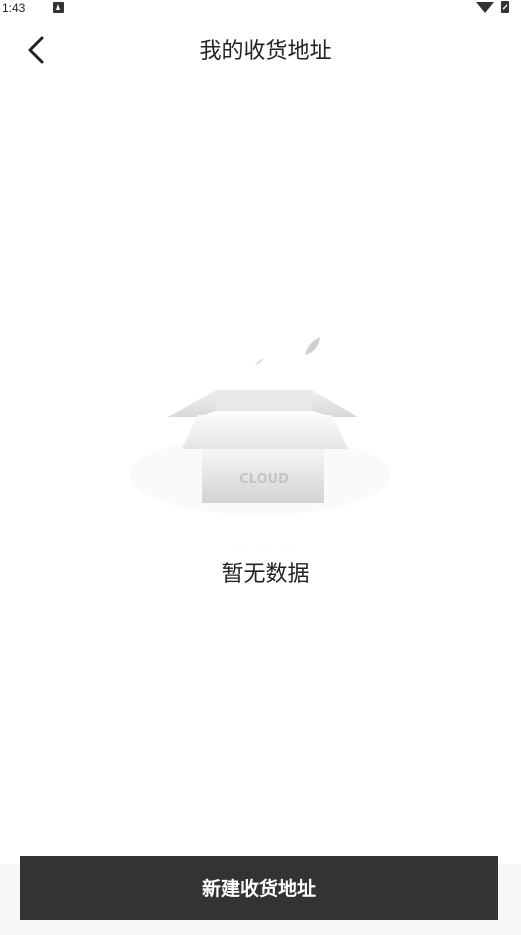  What do you see at coordinates (505, 7) in the screenshot?
I see `battery-charging-icon` at bounding box center [505, 7].